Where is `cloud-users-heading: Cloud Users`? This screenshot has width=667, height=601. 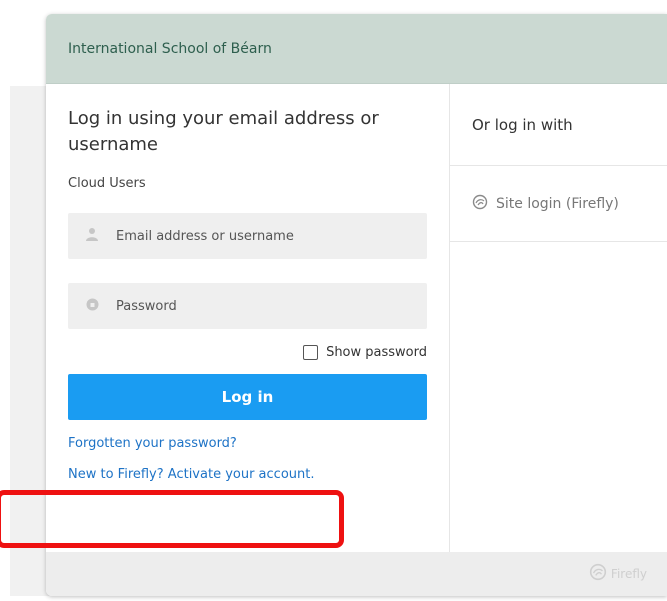
cloud-users-heading: Cloud Users is located at coordinates (107, 183).